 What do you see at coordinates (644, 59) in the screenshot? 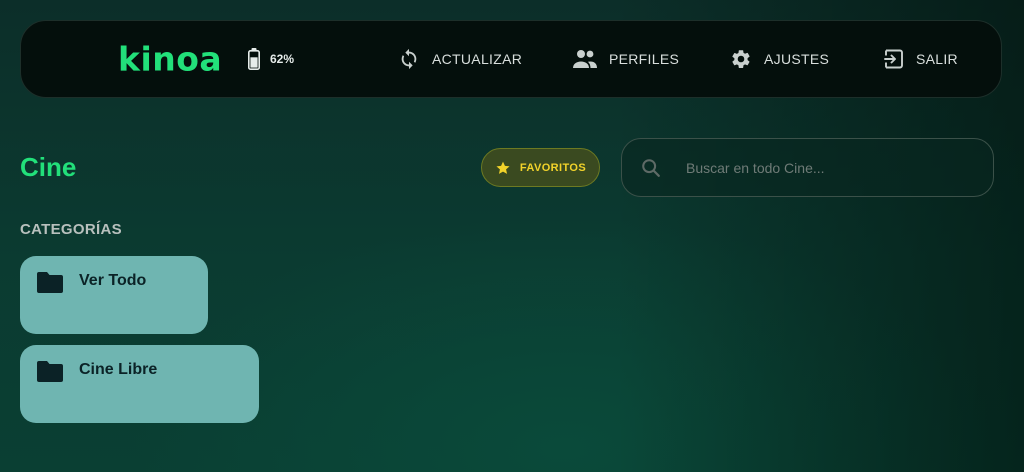
I see `profiles-label: PERFILES` at bounding box center [644, 59].